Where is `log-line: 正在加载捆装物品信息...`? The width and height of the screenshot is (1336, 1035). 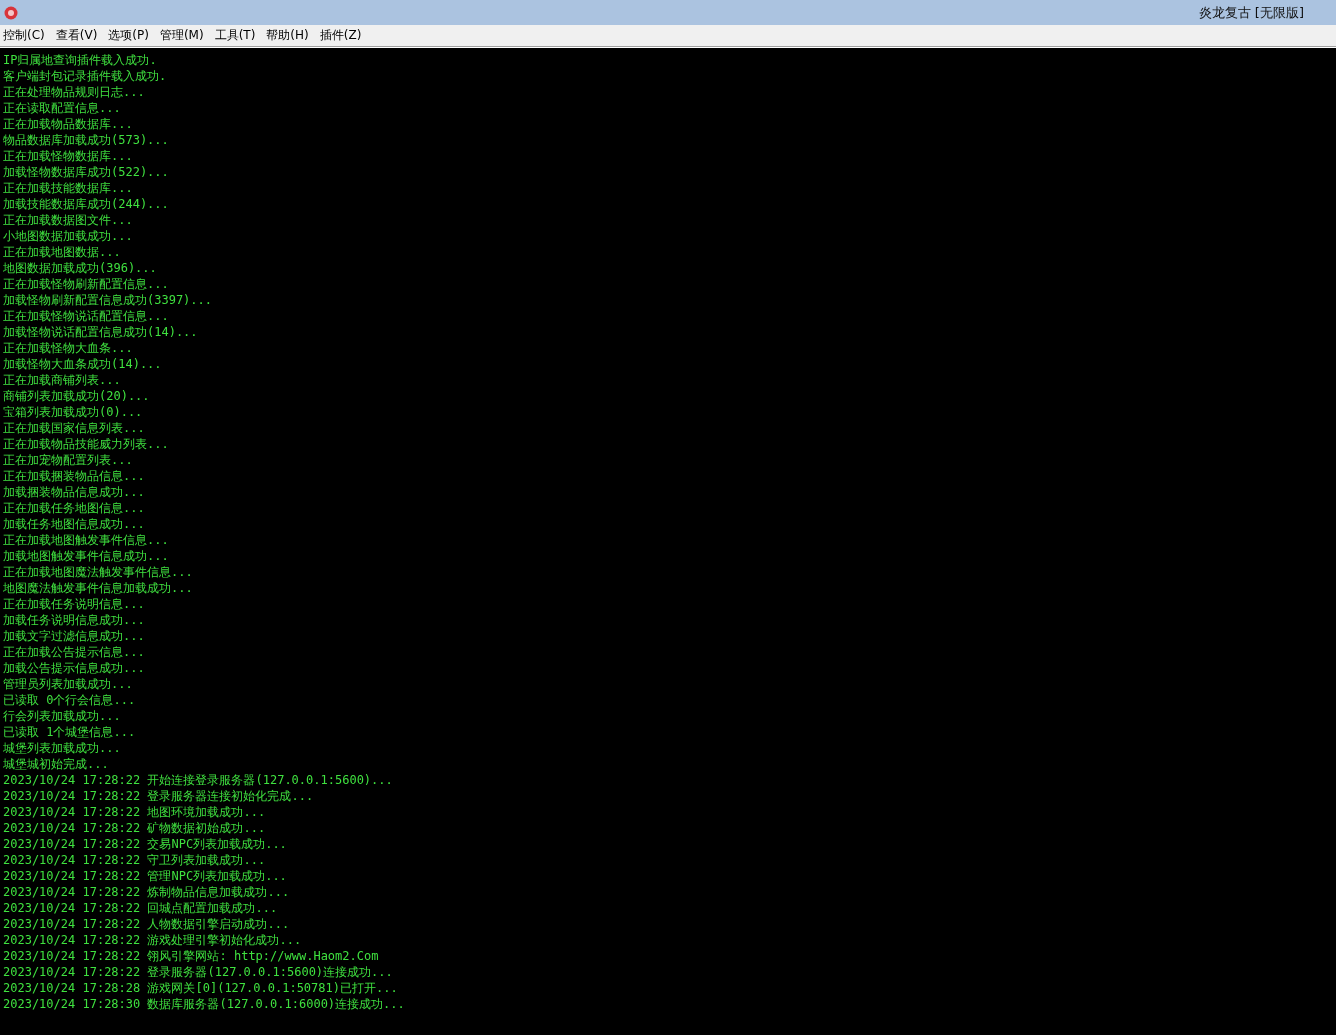 log-line: 正在加载捆装物品信息... is located at coordinates (74, 476).